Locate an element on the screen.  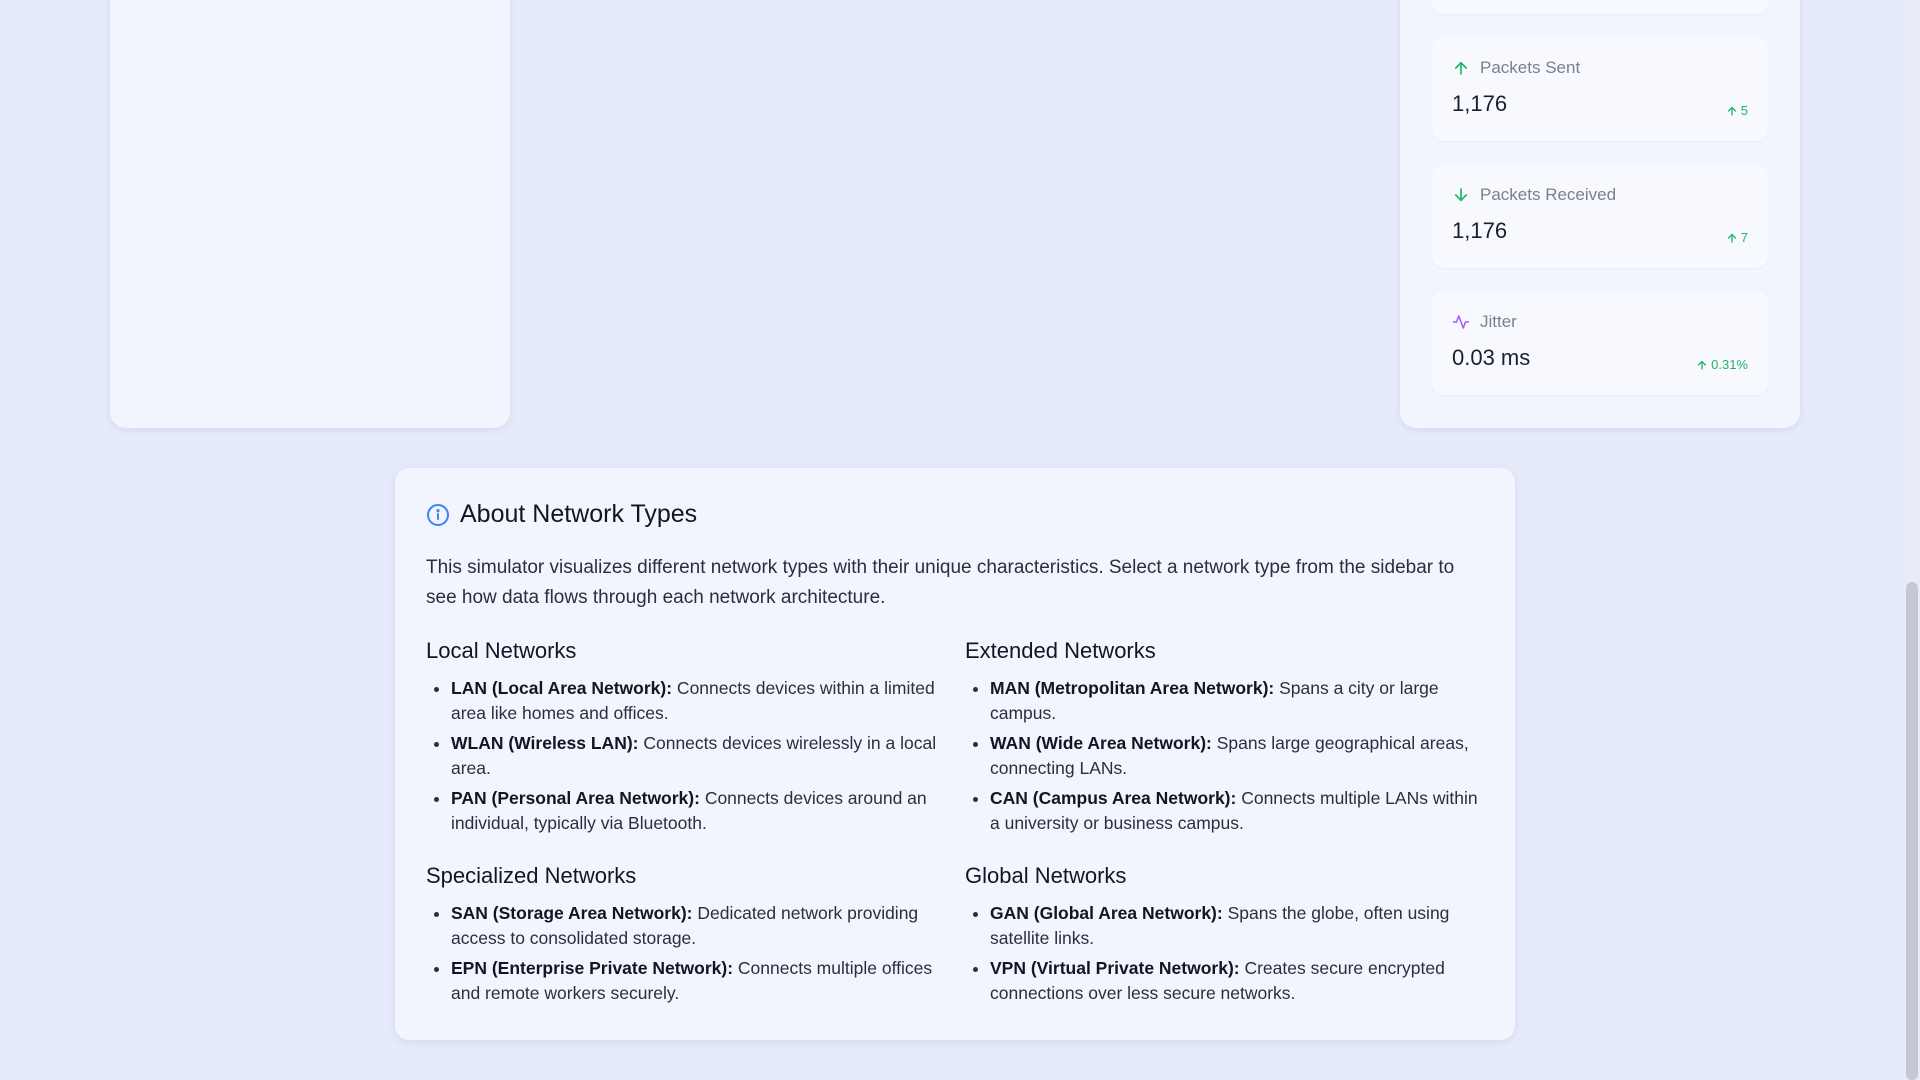
stat-value: 0.03 ms is located at coordinates (1491, 357).